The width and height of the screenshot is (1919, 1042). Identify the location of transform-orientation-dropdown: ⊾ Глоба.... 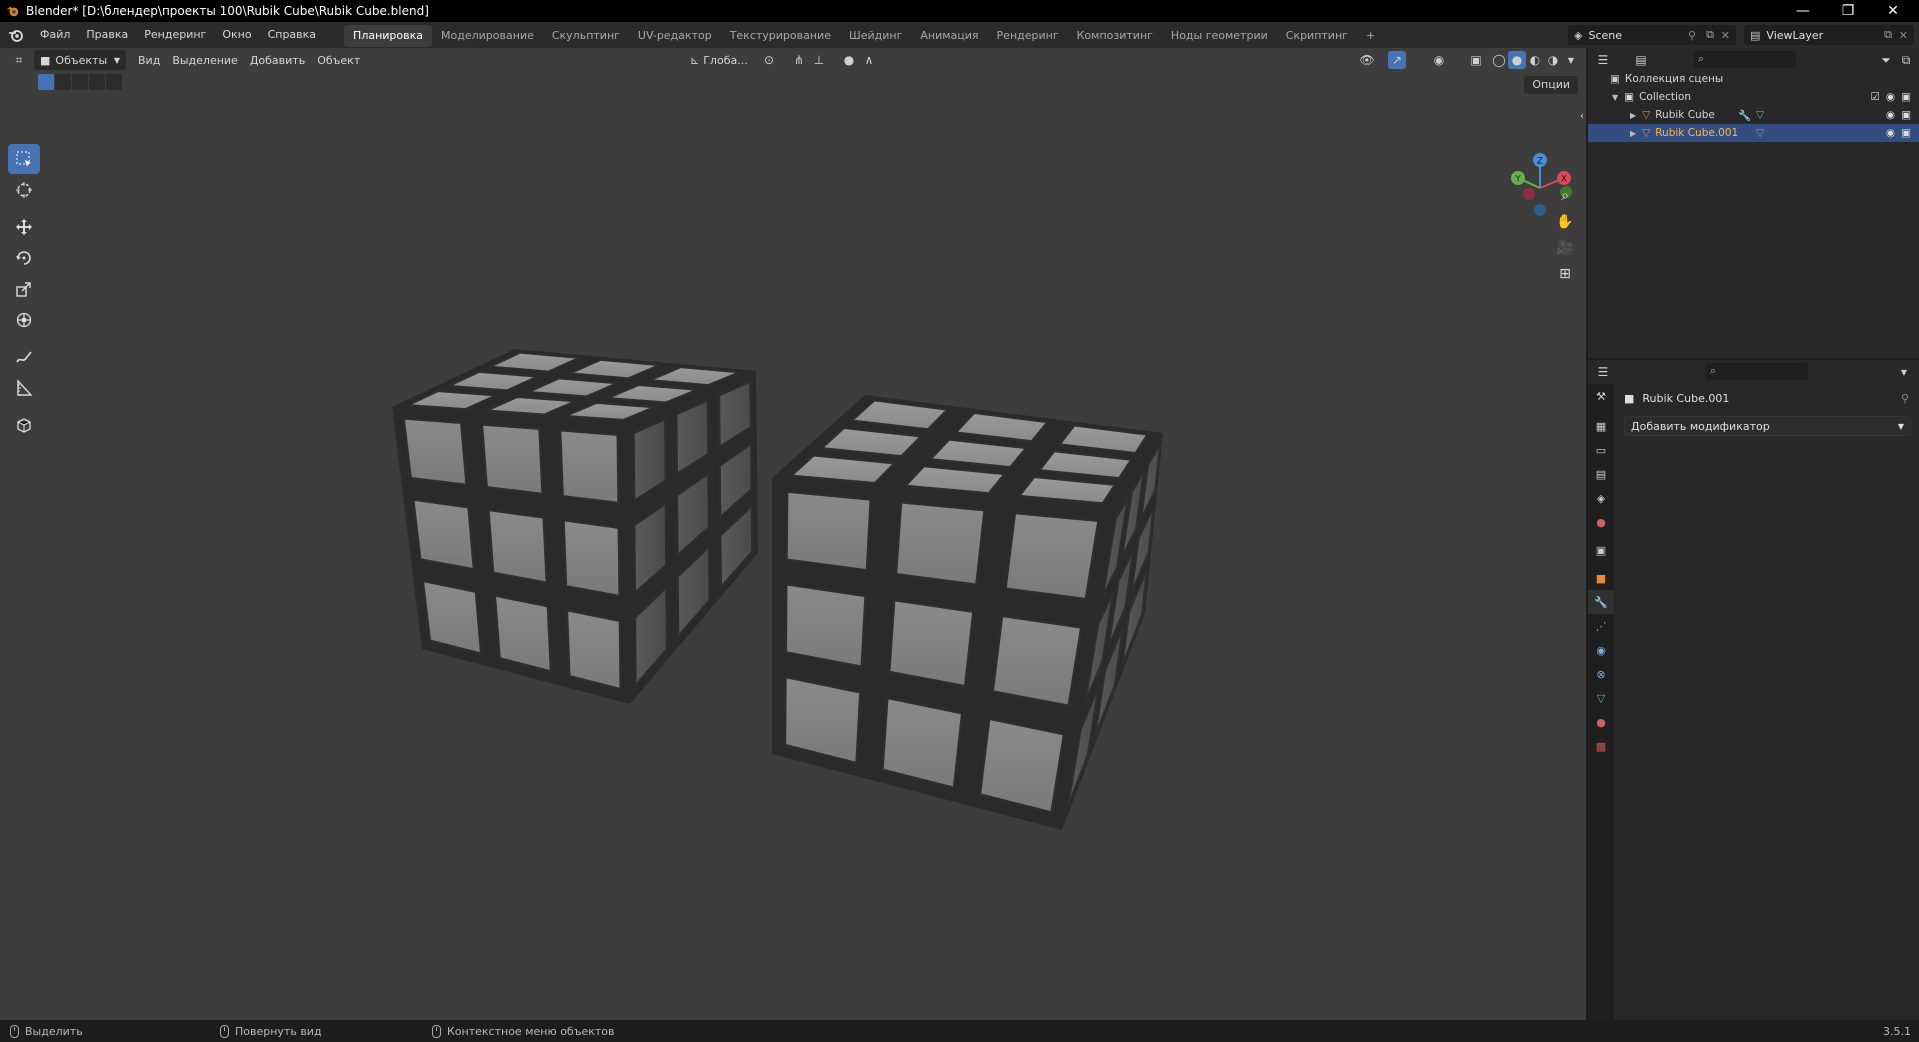
(719, 60).